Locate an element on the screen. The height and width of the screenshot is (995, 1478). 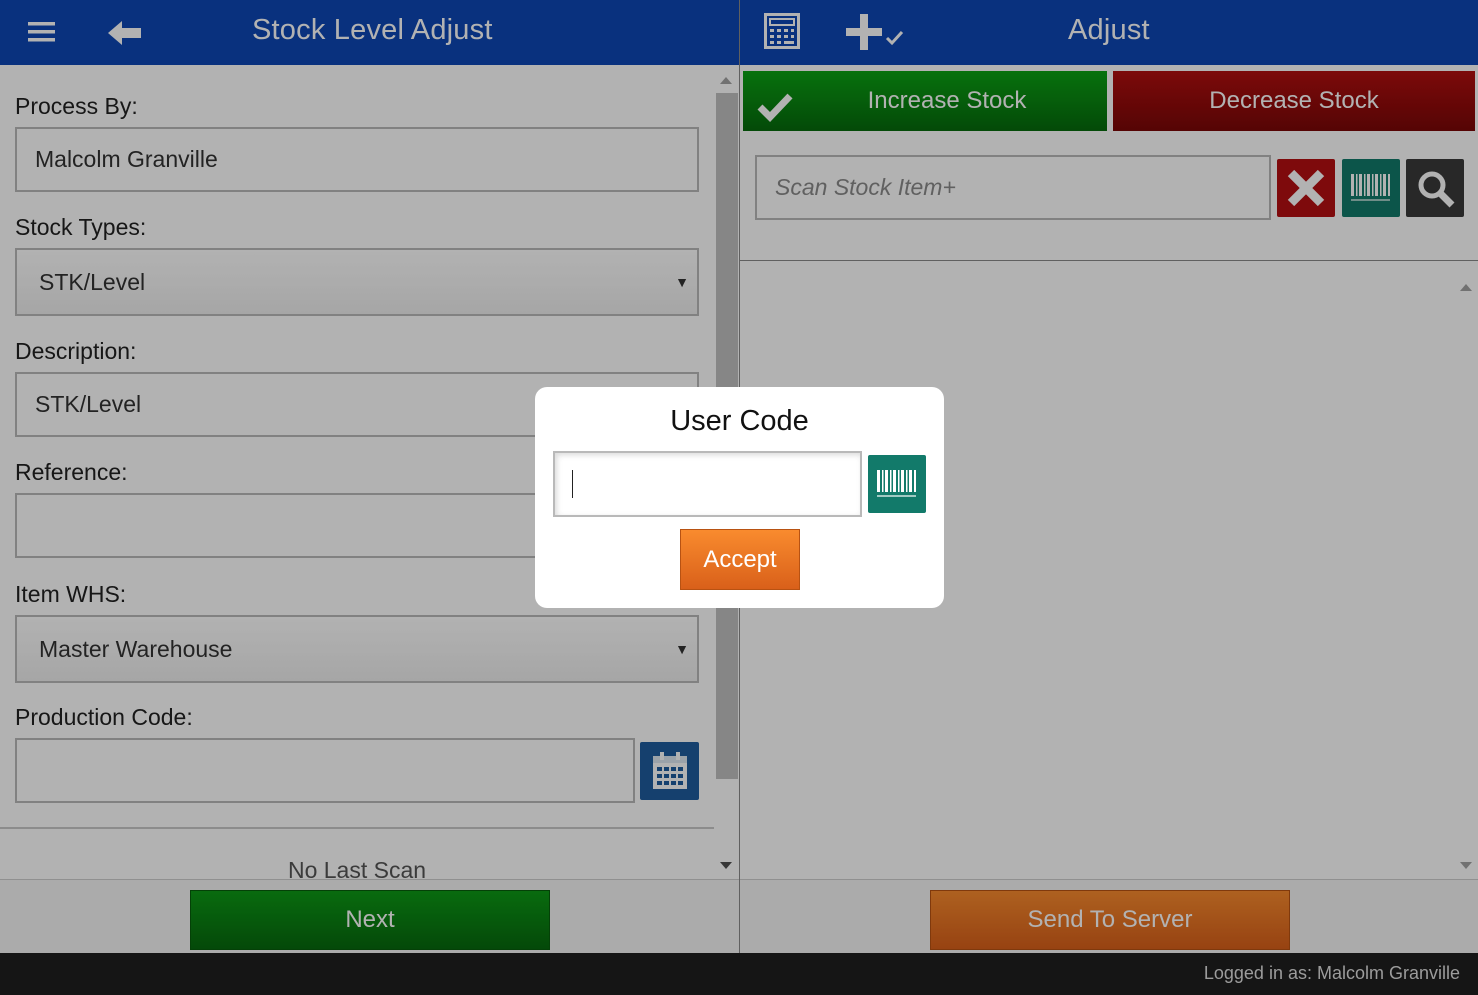
accept-button: Accept is located at coordinates (740, 559).